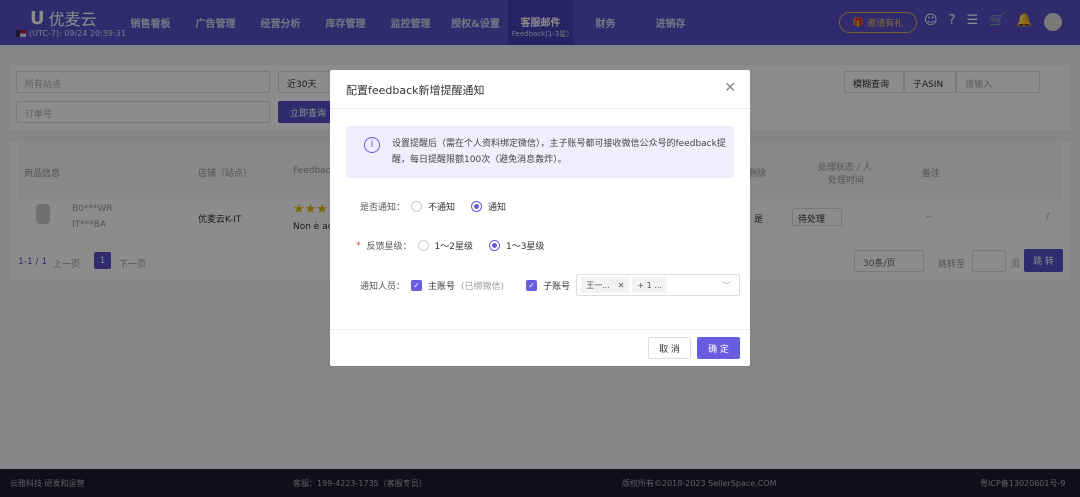 This screenshot has height=497, width=1080. What do you see at coordinates (441, 285) in the screenshot?
I see `main-account-label: 主账号` at bounding box center [441, 285].